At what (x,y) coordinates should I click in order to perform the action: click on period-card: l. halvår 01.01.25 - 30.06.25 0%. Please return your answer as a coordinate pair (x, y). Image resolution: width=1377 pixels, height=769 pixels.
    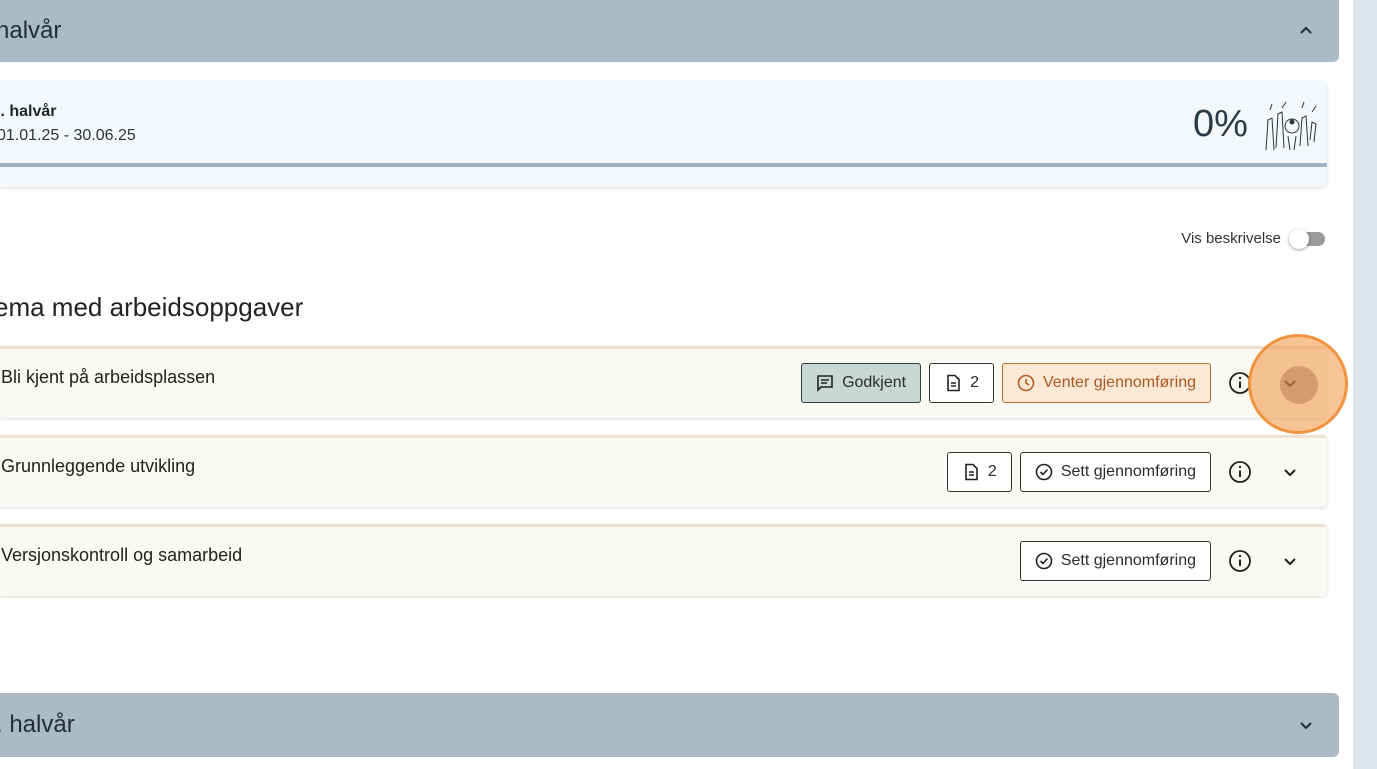
    Looking at the image, I should click on (663, 134).